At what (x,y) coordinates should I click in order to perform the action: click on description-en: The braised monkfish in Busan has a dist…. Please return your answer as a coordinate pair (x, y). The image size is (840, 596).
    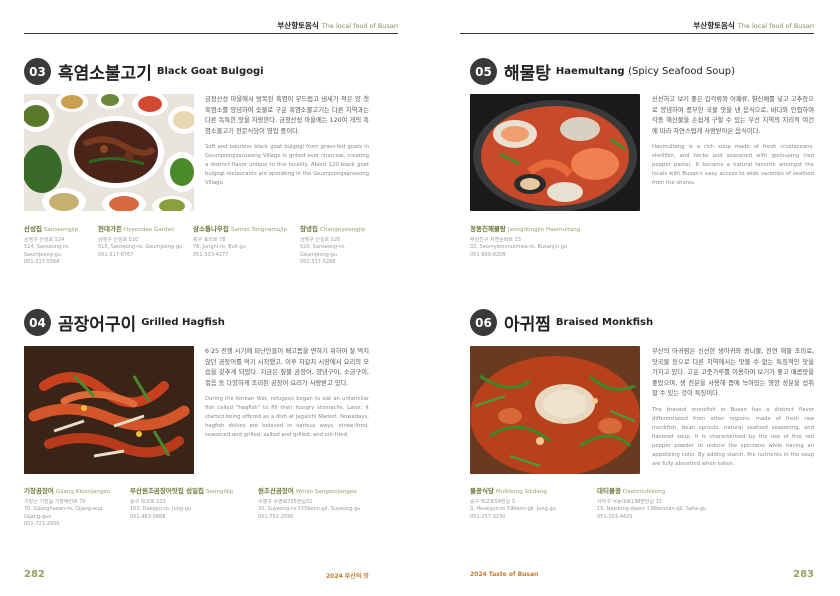
    Looking at the image, I should click on (733, 436).